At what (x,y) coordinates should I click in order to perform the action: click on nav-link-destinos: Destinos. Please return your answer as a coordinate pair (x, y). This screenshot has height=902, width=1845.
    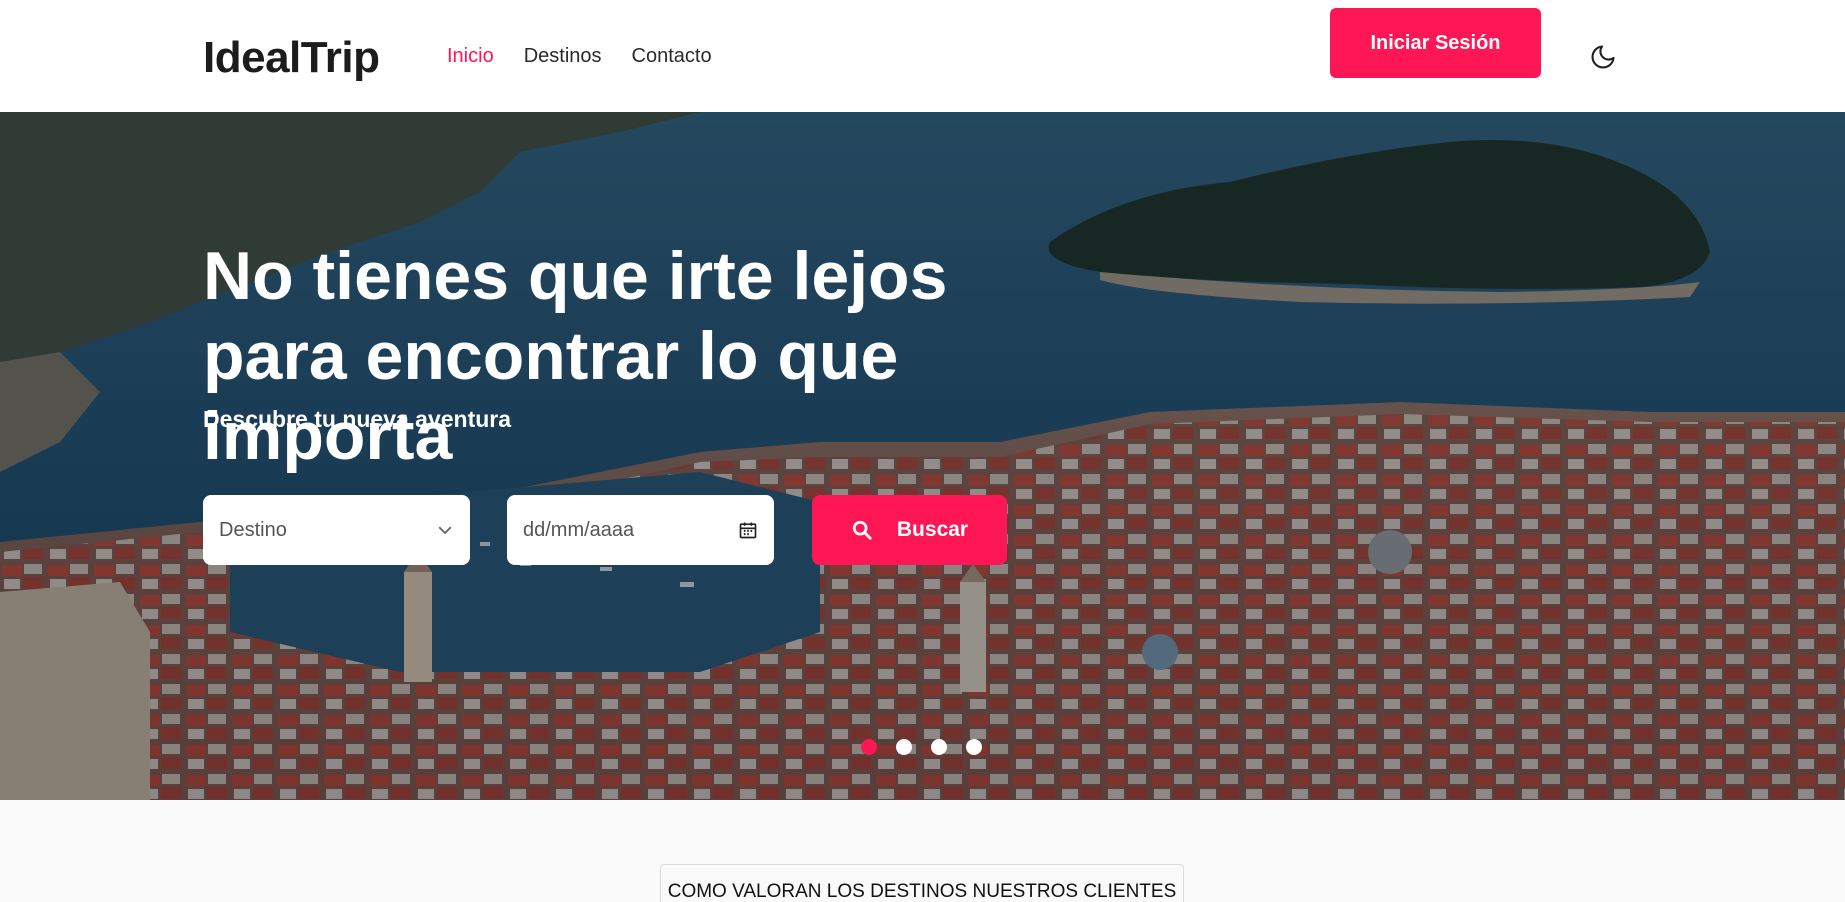
    Looking at the image, I should click on (563, 56).